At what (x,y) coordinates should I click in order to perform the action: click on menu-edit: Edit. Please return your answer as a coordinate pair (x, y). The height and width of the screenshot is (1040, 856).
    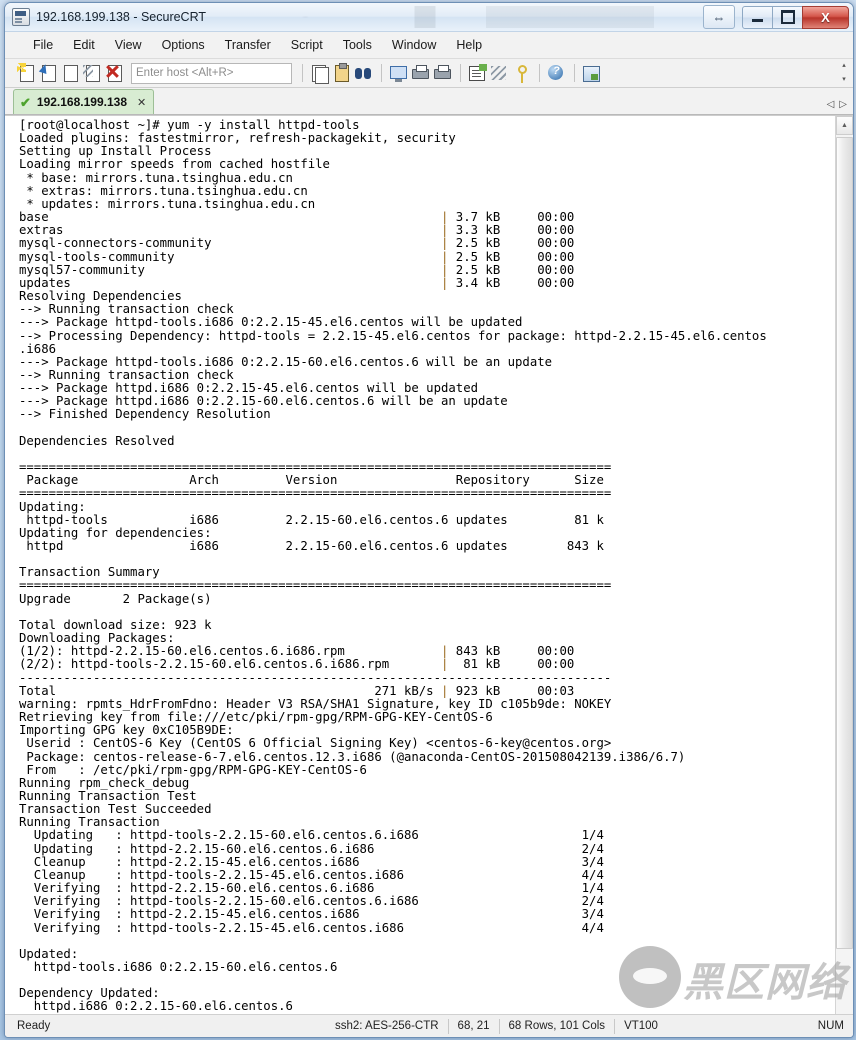
    Looking at the image, I should click on (84, 45).